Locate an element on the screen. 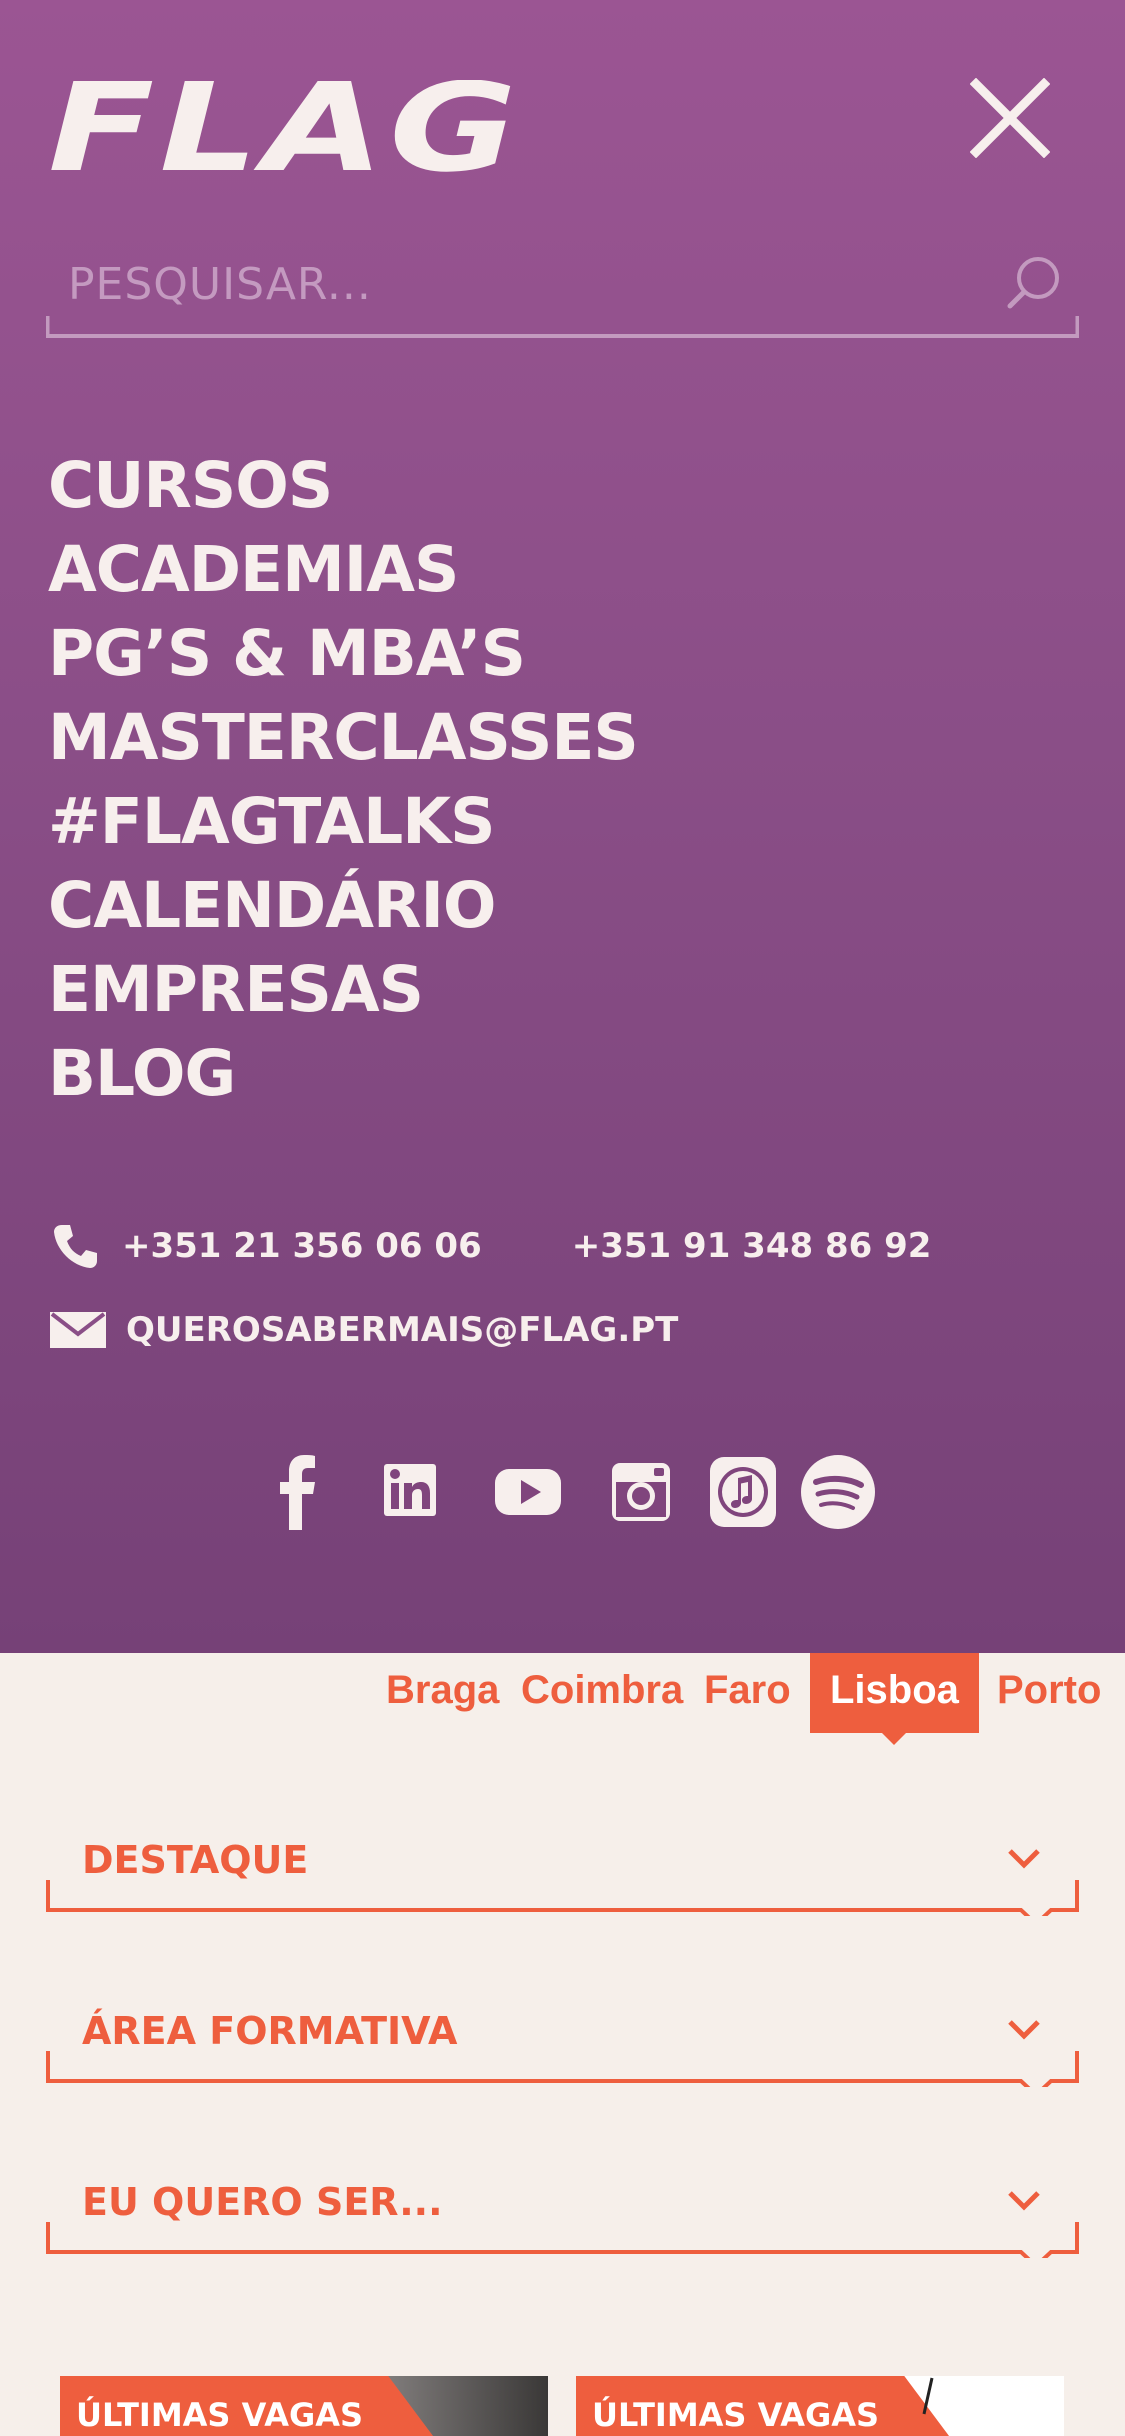 The height and width of the screenshot is (2436, 1125). phone-contacts: +351 21 356 06 06 +351 91 348 86 92 is located at coordinates (491, 1246).